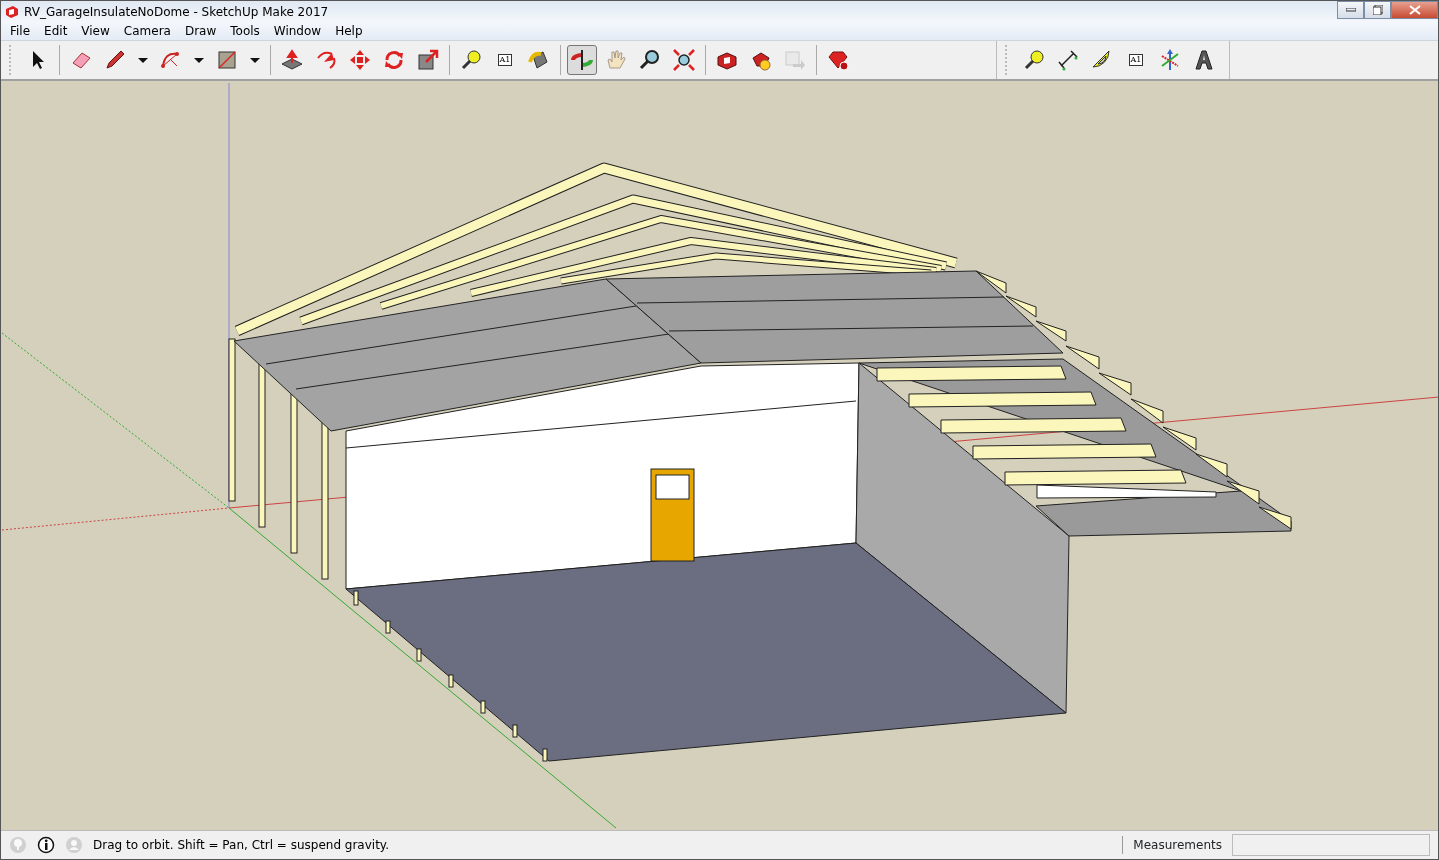 This screenshot has height=860, width=1439. I want to click on dimension-icon, so click(1068, 60).